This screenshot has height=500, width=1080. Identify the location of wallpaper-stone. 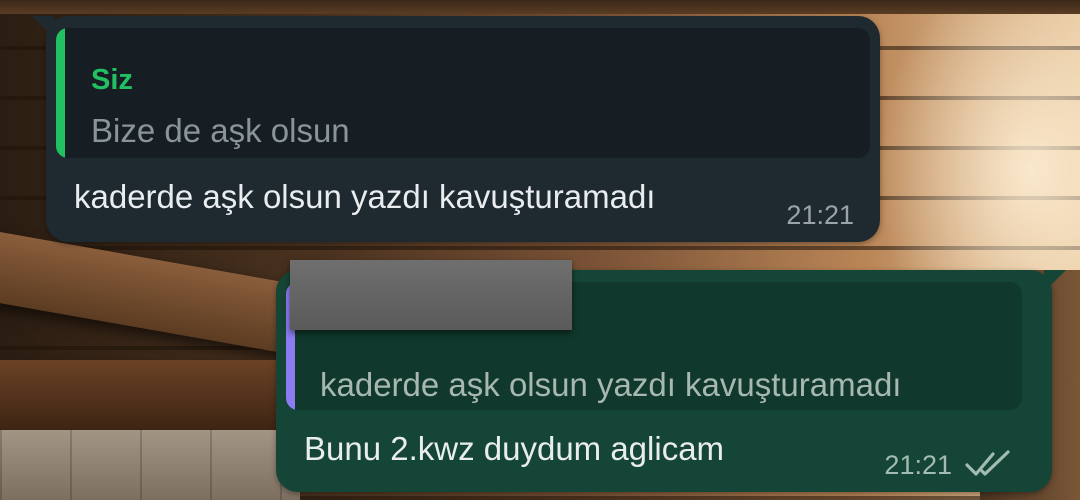
(150, 465).